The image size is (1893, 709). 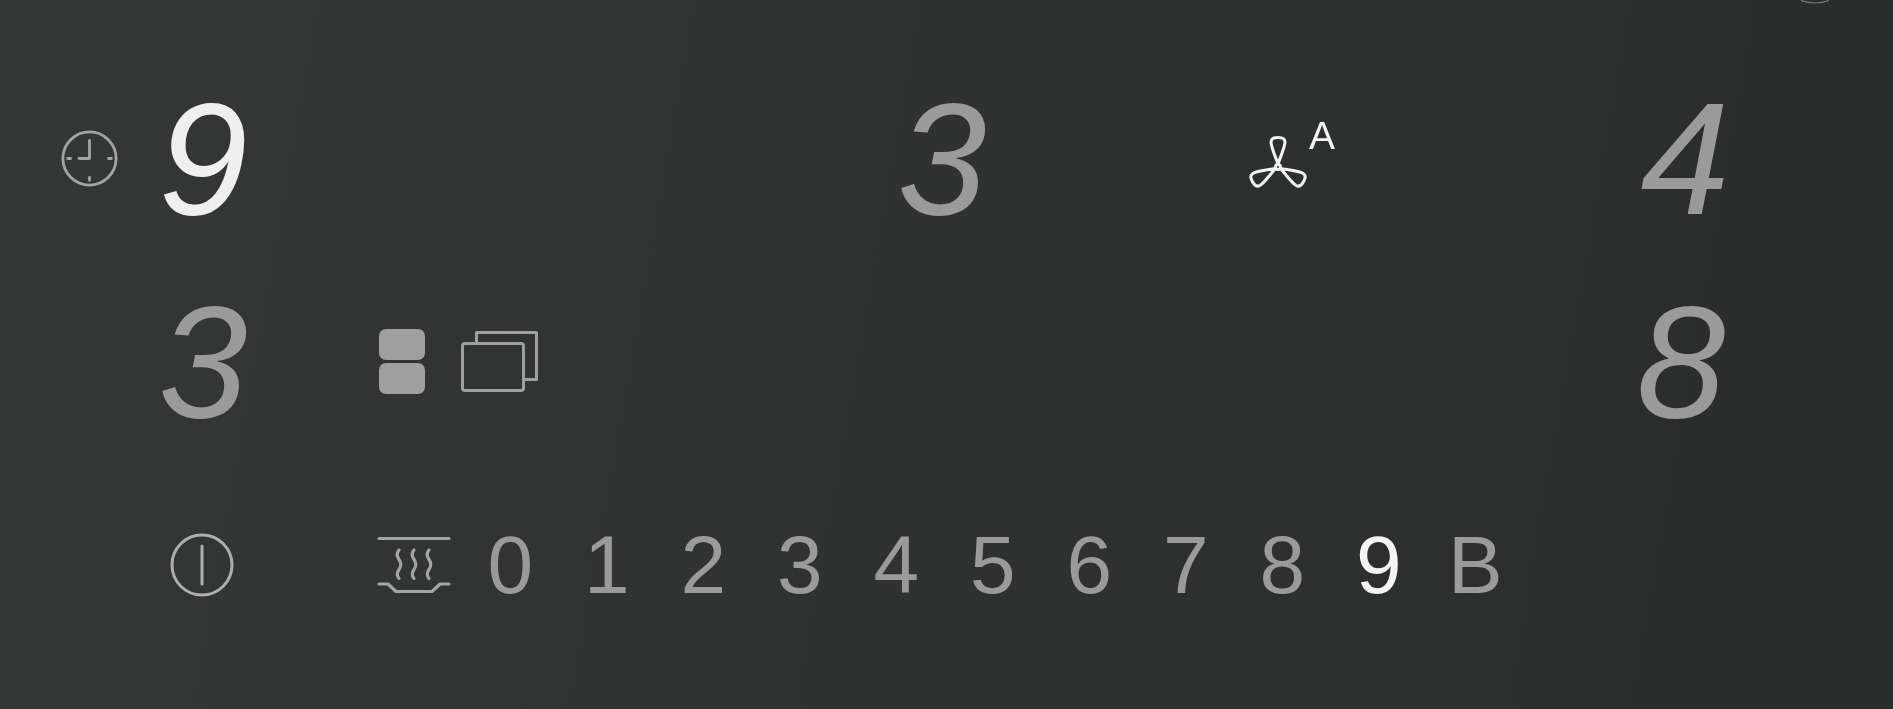 I want to click on power-level-option: 5, so click(x=992, y=564).